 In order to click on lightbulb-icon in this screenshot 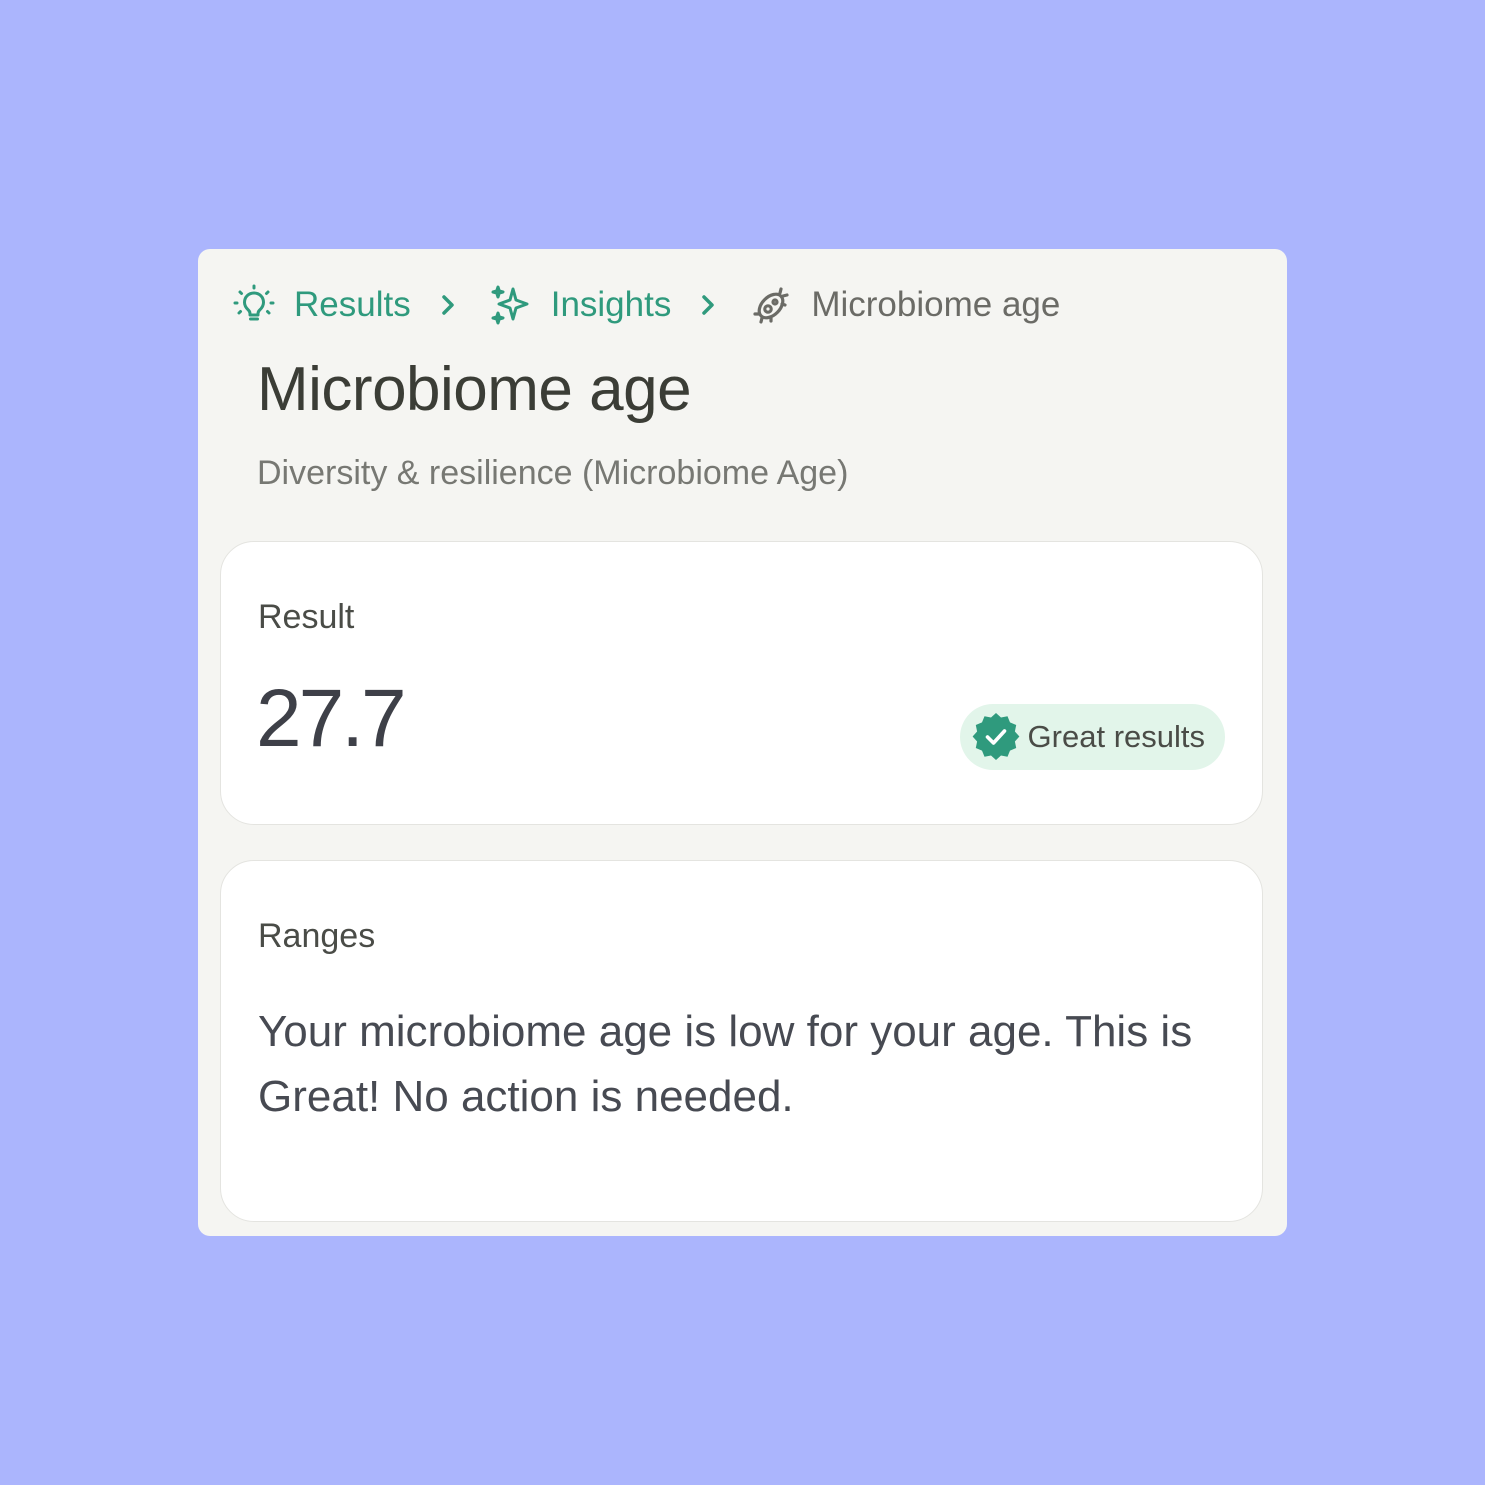, I will do `click(254, 305)`.